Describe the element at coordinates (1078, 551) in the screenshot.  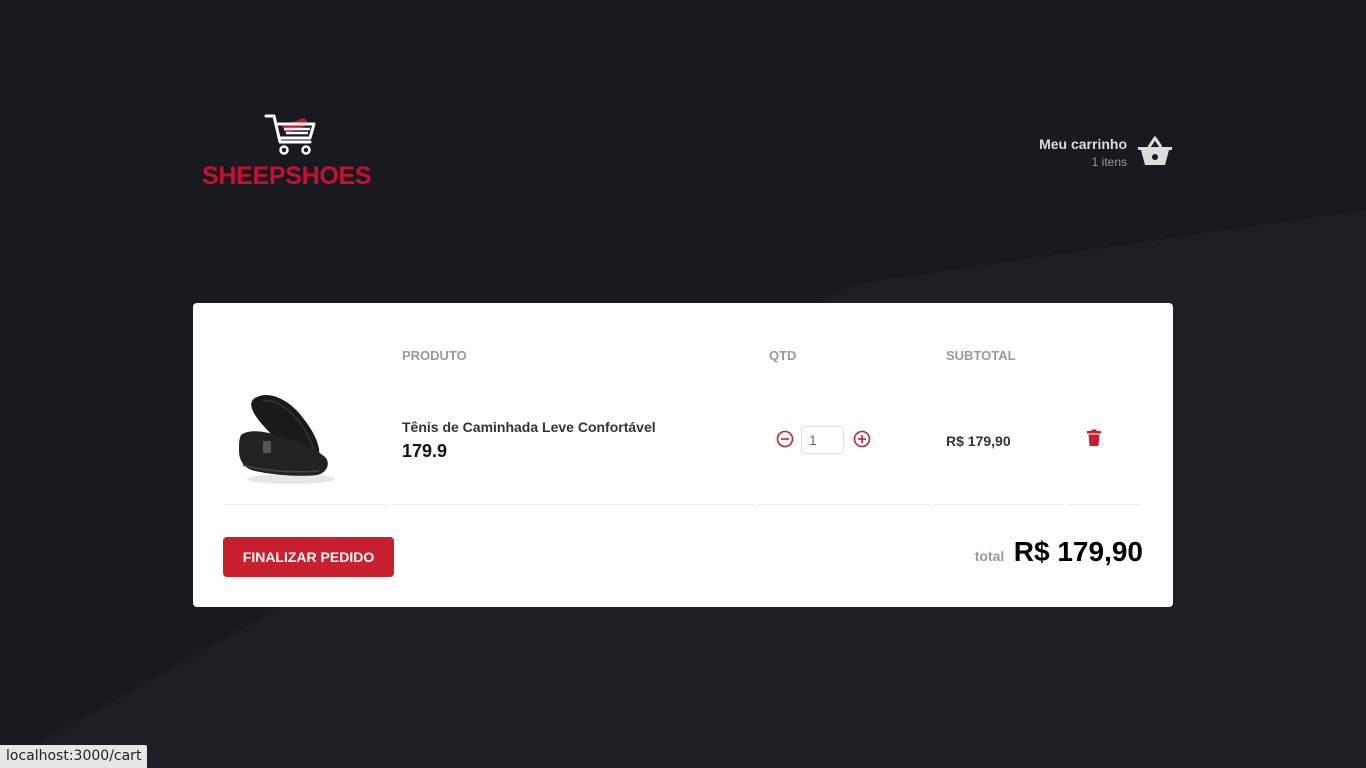
I see `total-value: R$ 179,90` at that location.